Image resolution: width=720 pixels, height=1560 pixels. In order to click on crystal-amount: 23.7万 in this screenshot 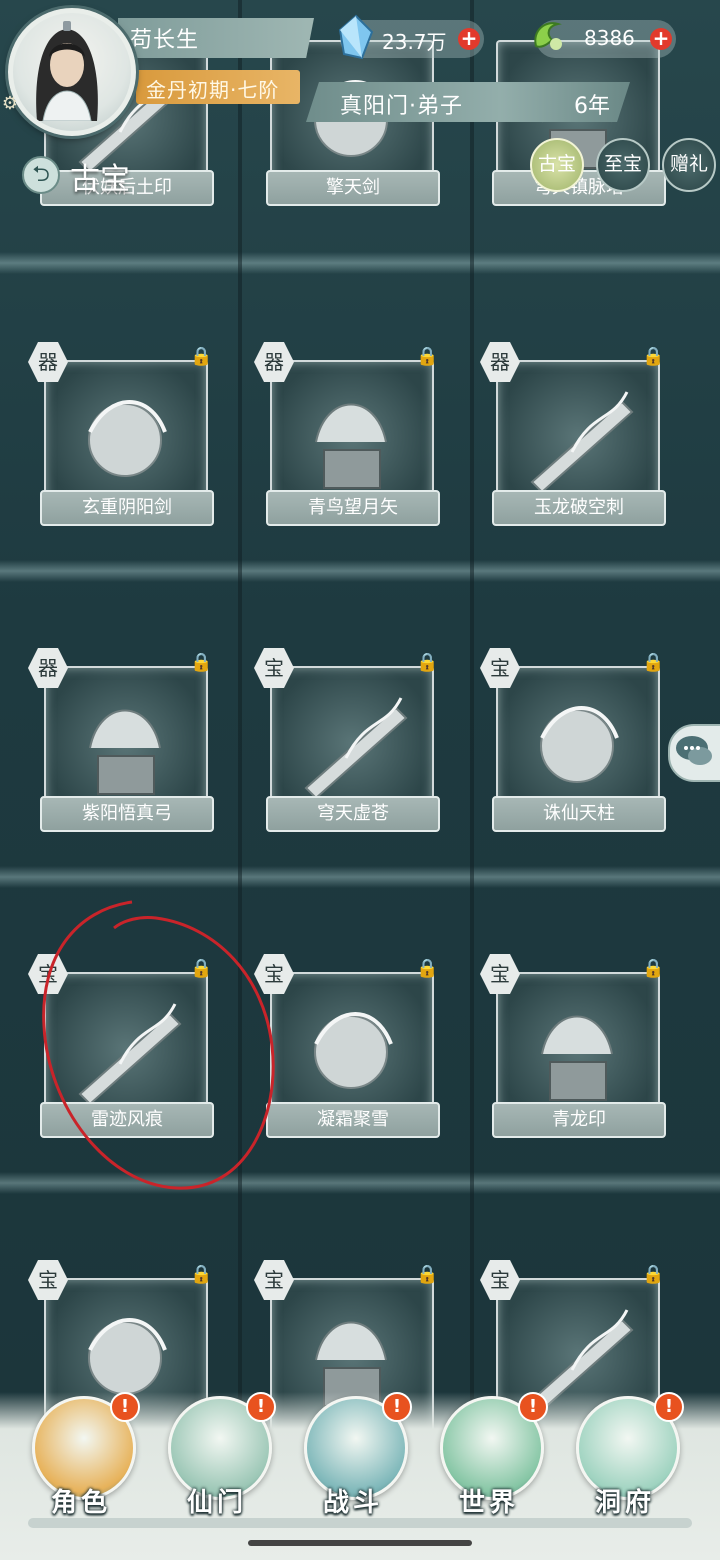, I will do `click(414, 42)`.